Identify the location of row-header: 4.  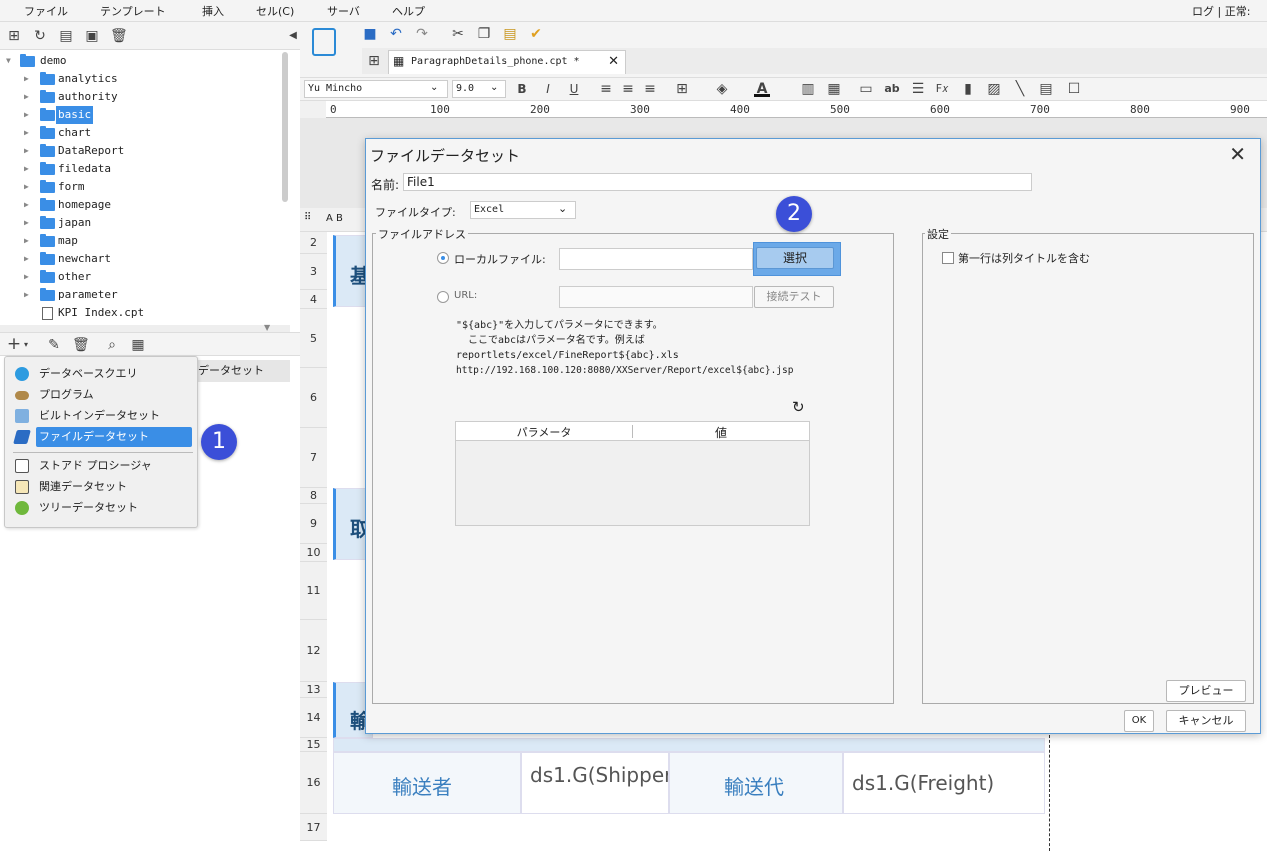
(313, 299).